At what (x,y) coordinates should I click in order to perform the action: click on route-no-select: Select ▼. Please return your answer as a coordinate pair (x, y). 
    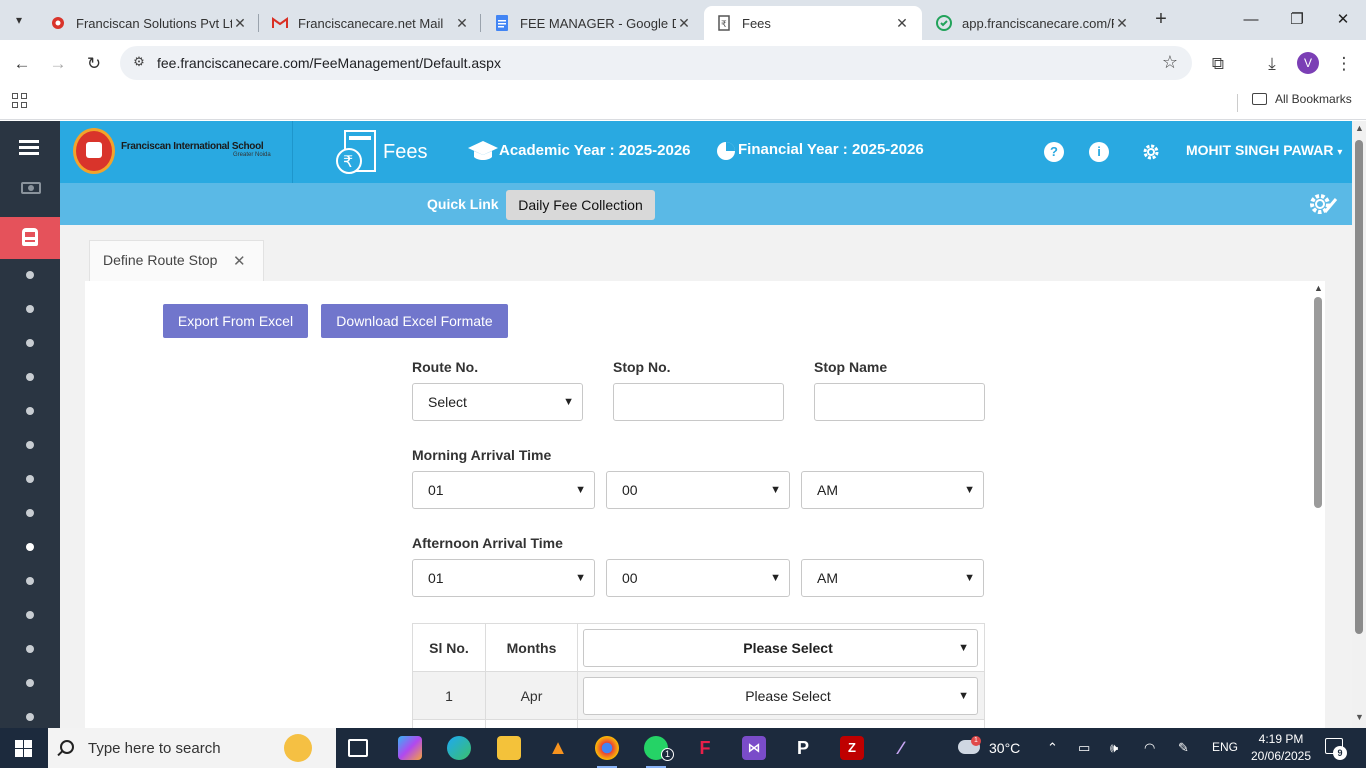
    Looking at the image, I should click on (497, 402).